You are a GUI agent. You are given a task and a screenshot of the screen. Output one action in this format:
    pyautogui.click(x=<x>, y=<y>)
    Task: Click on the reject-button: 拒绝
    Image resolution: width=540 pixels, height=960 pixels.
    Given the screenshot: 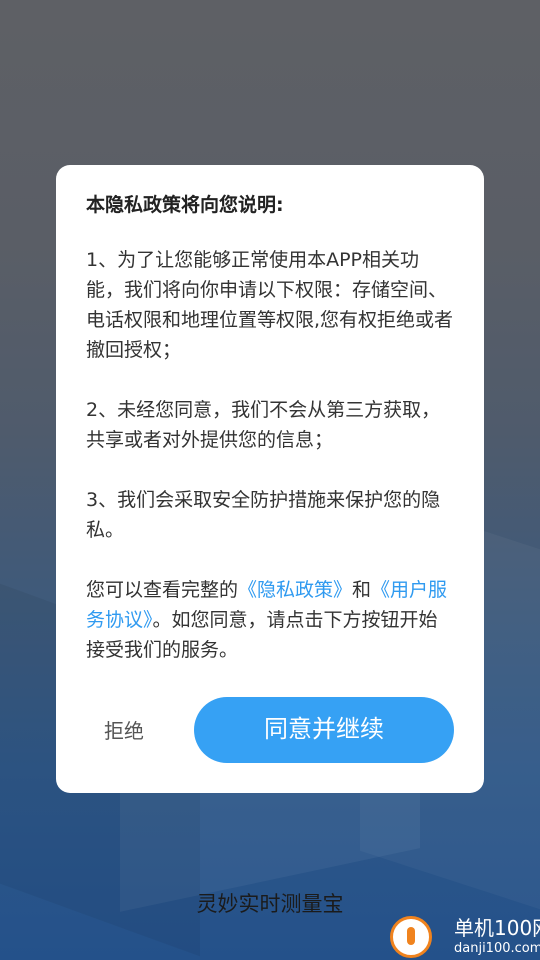 What is the action you would take?
    pyautogui.click(x=124, y=731)
    